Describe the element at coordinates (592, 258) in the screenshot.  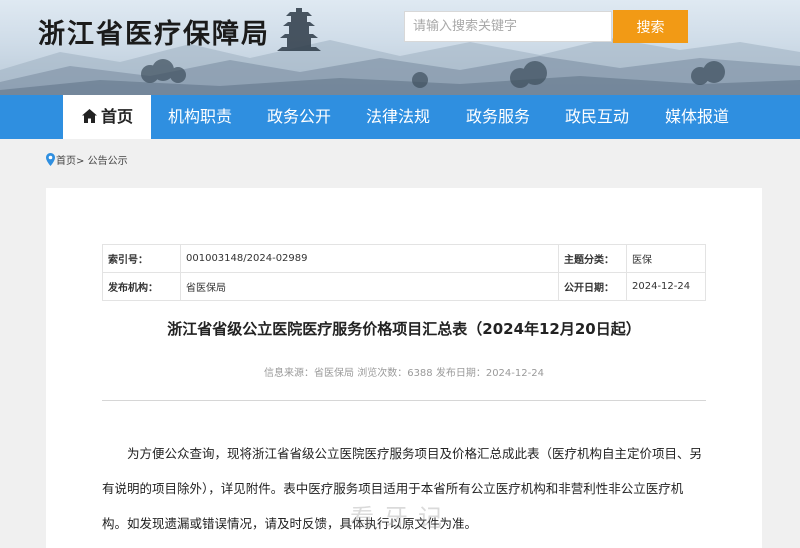
I see `category-label: 主题分类：` at that location.